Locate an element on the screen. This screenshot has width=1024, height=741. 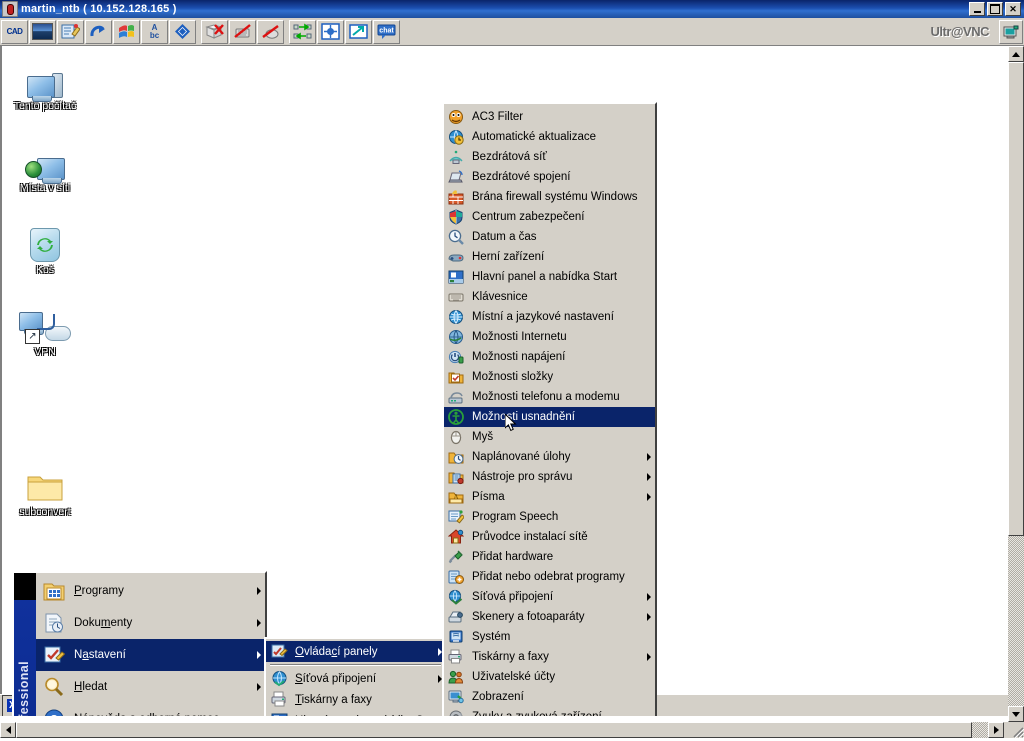
scroll-up-button is located at coordinates (1016, 54).